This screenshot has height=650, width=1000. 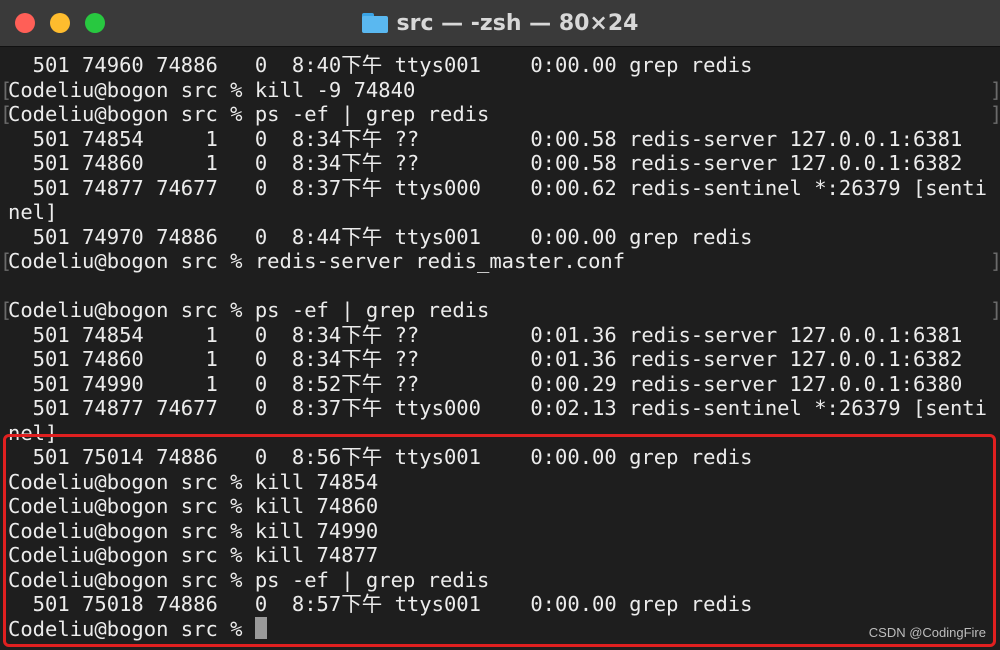 I want to click on terminal-line: Codeliu@bogon src % kill -9 74840, so click(x=212, y=90).